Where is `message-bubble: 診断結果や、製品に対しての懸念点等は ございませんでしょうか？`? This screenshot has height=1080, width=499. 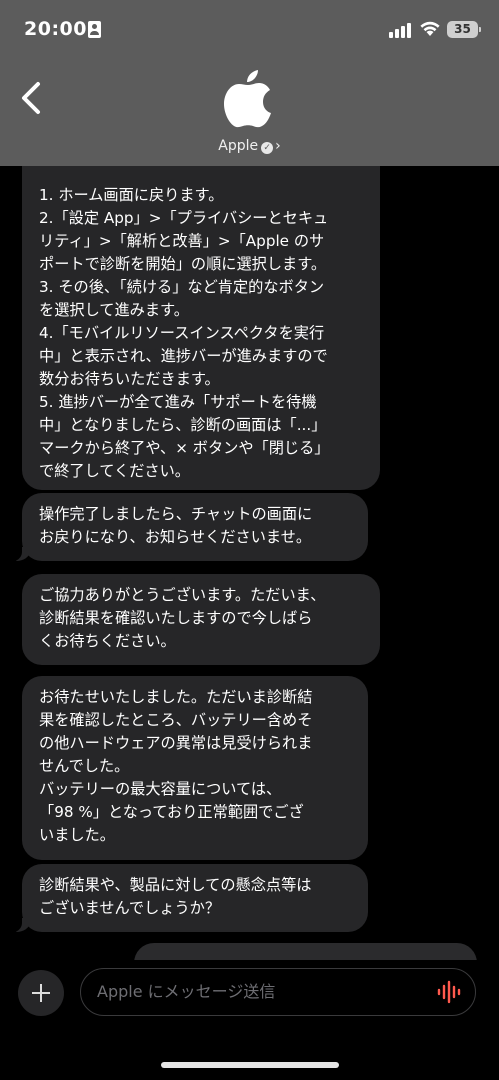 message-bubble: 診断結果や、製品に対しての懸念点等は ございませんでしょうか？ is located at coordinates (195, 898).